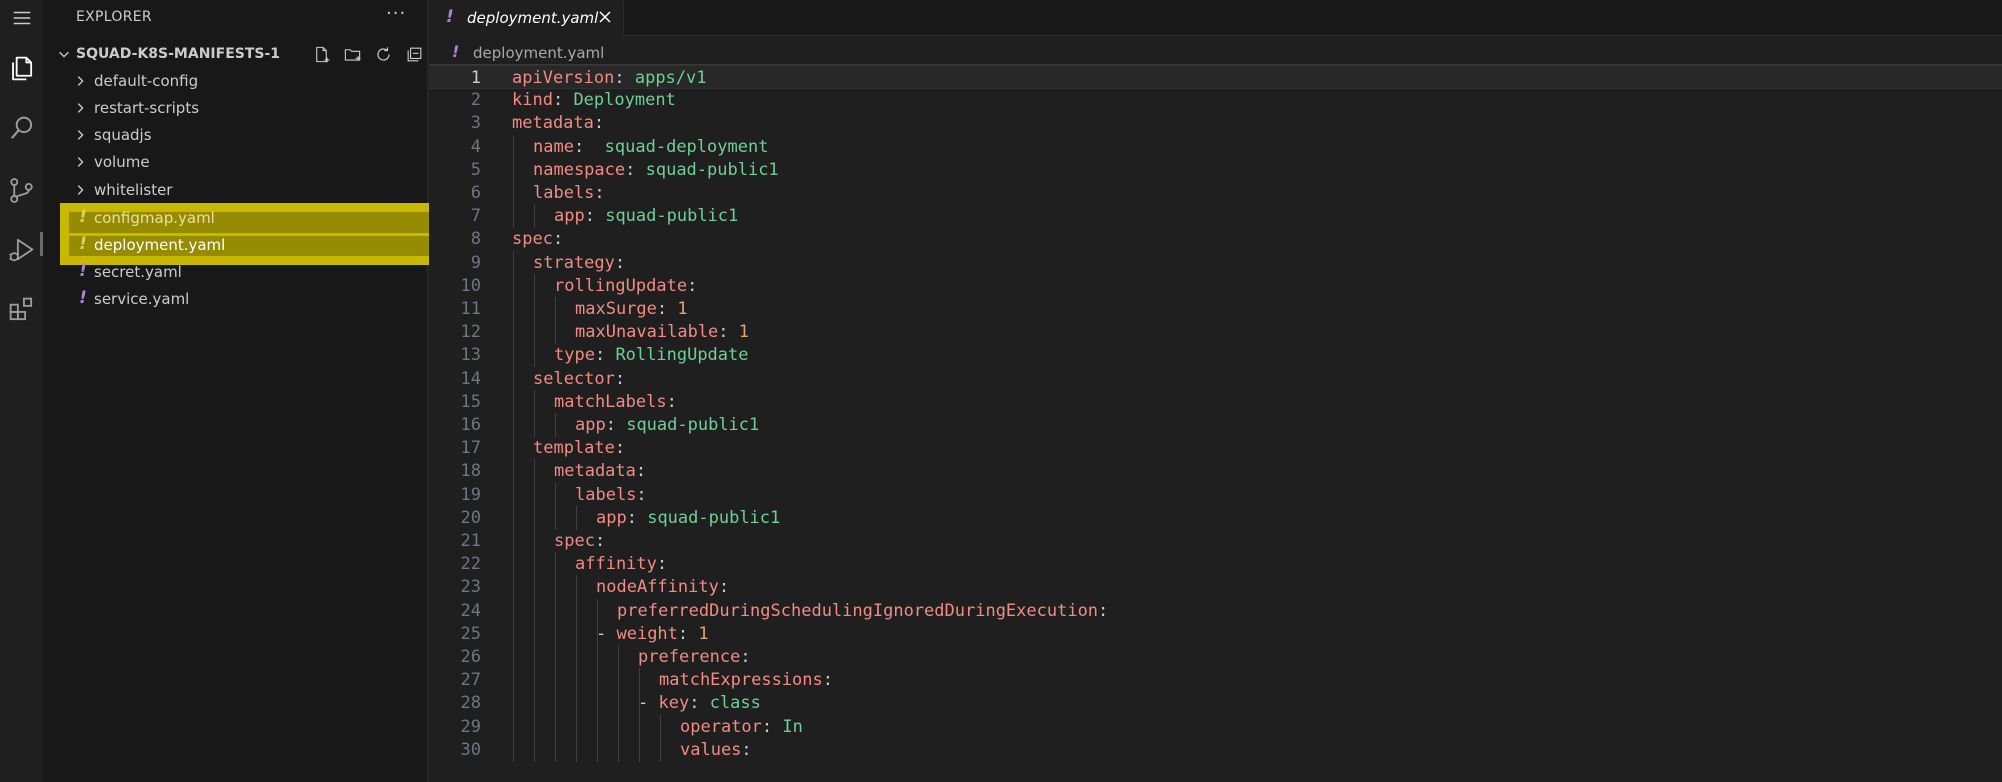 This screenshot has width=2002, height=782. I want to click on code-line: 9 strategy:, so click(1215, 262).